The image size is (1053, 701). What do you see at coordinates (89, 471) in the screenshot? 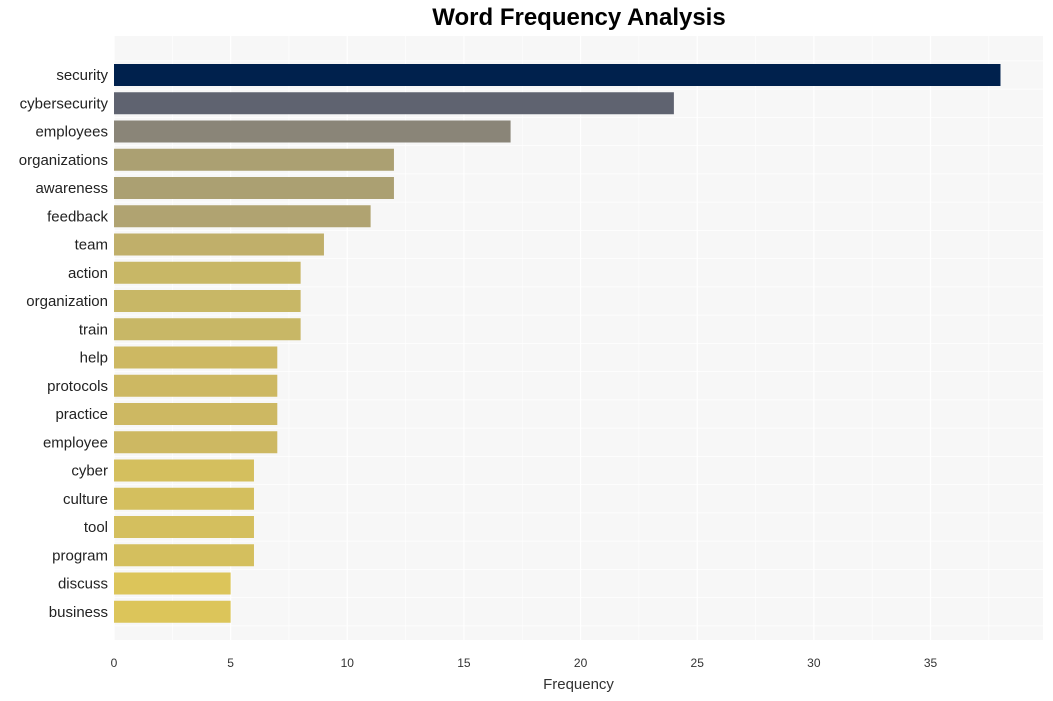
I see `category-label-cyber: cyber` at bounding box center [89, 471].